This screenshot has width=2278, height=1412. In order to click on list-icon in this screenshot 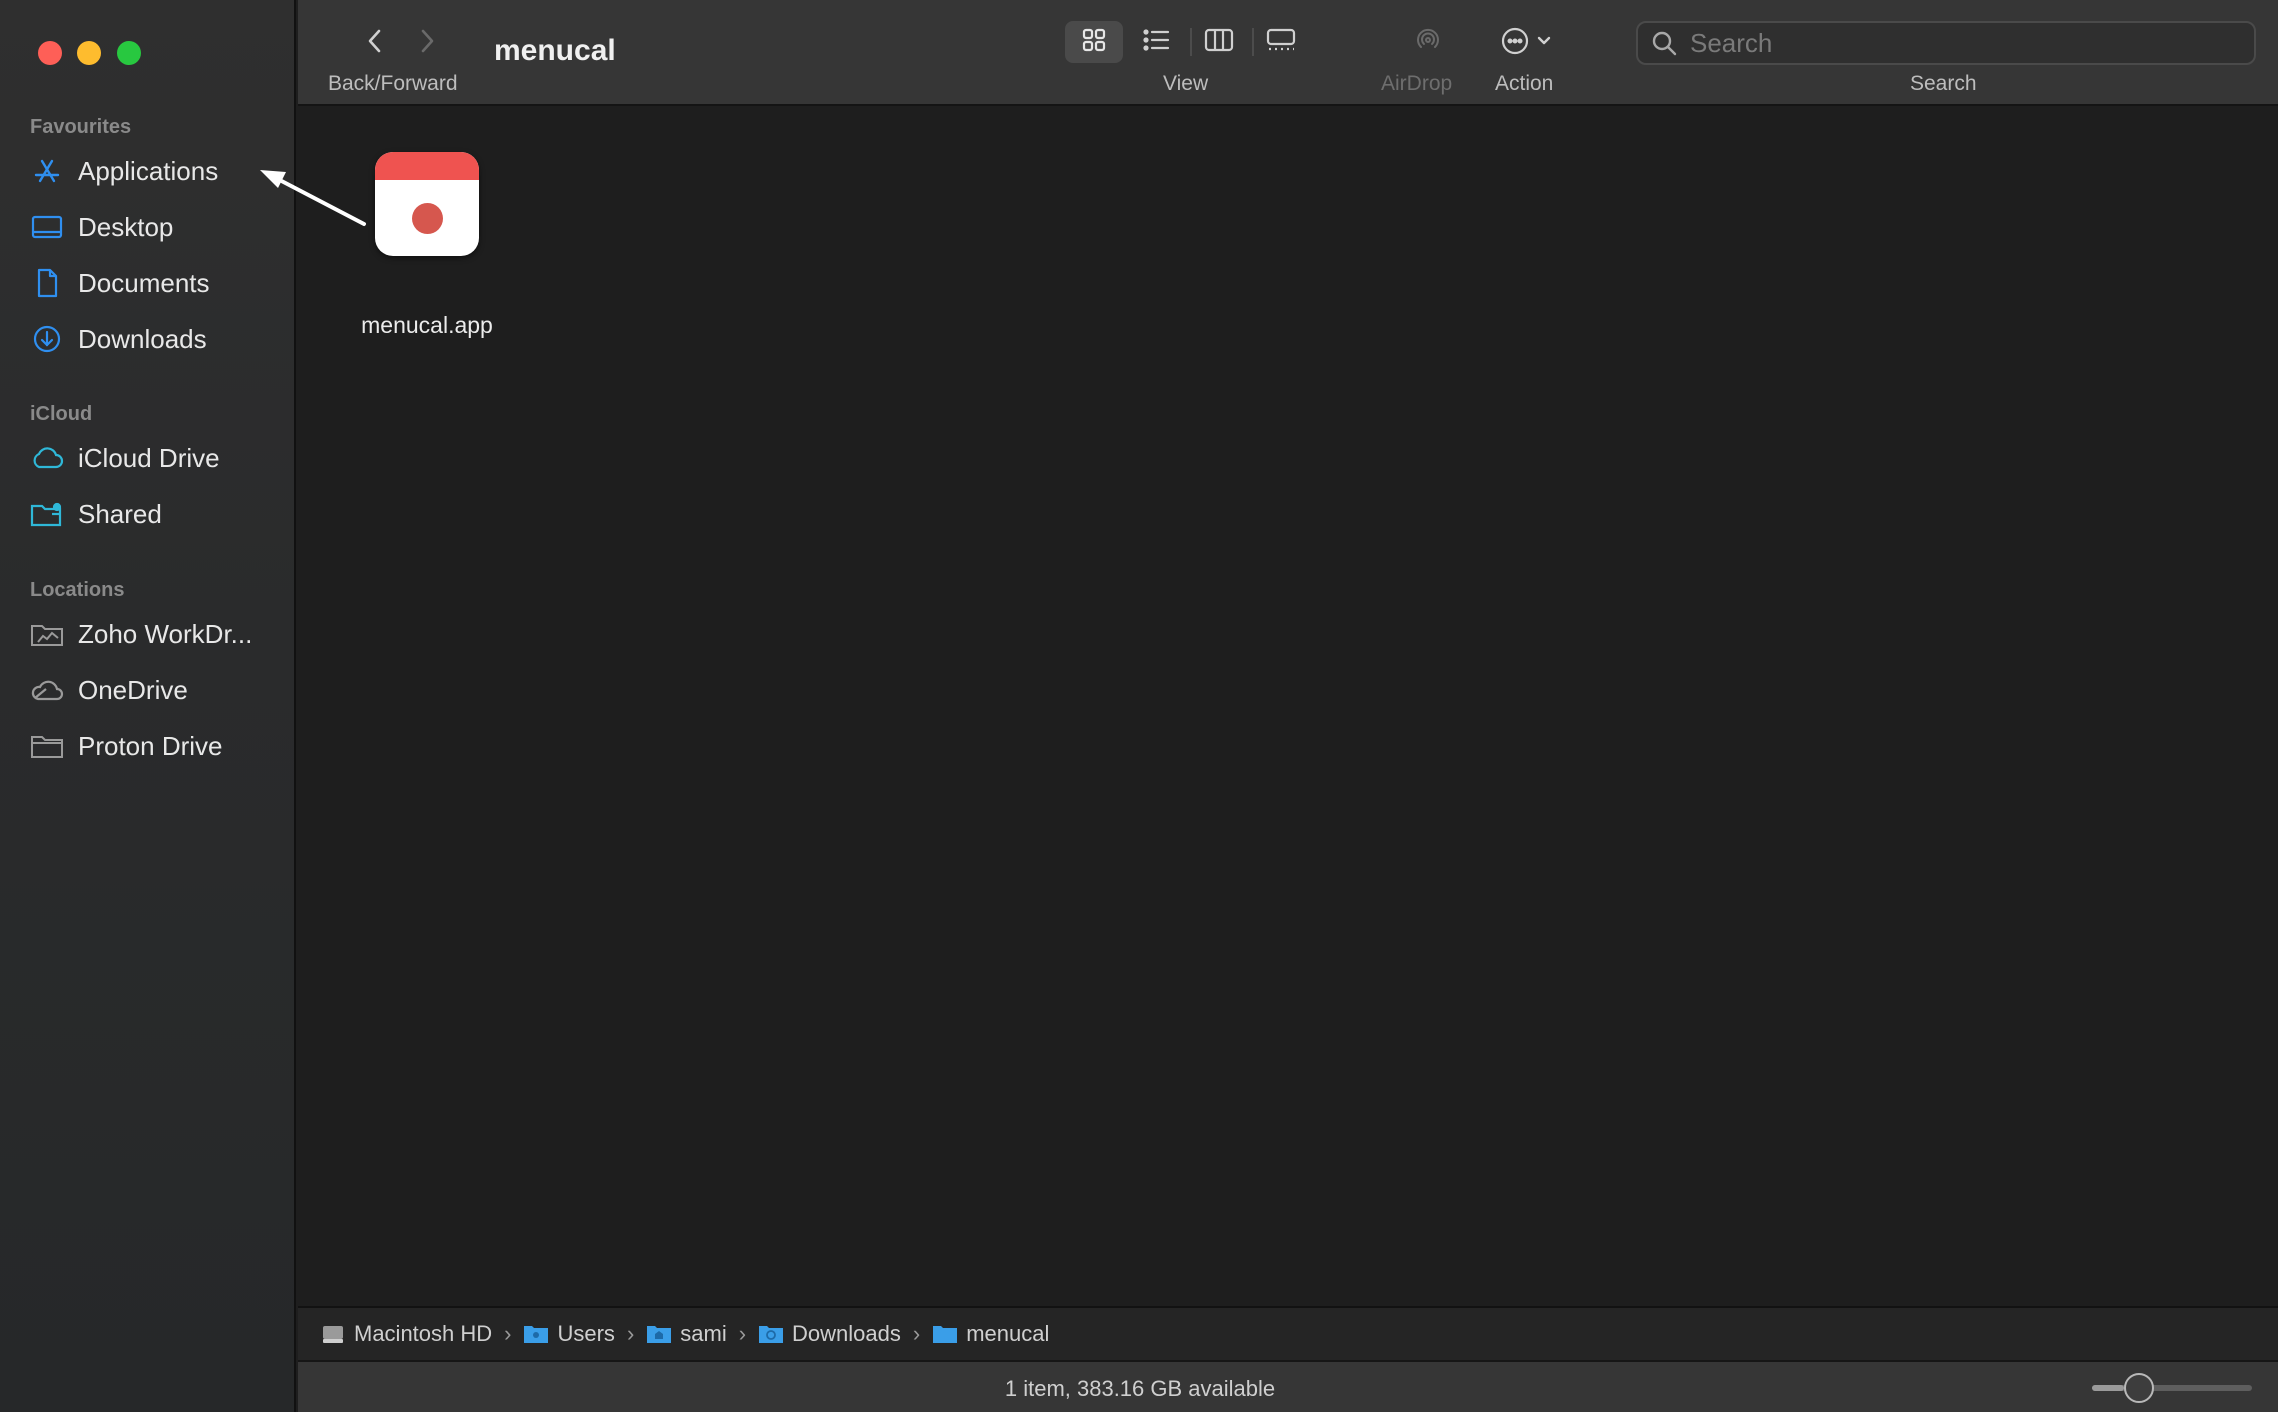, I will do `click(1156, 42)`.